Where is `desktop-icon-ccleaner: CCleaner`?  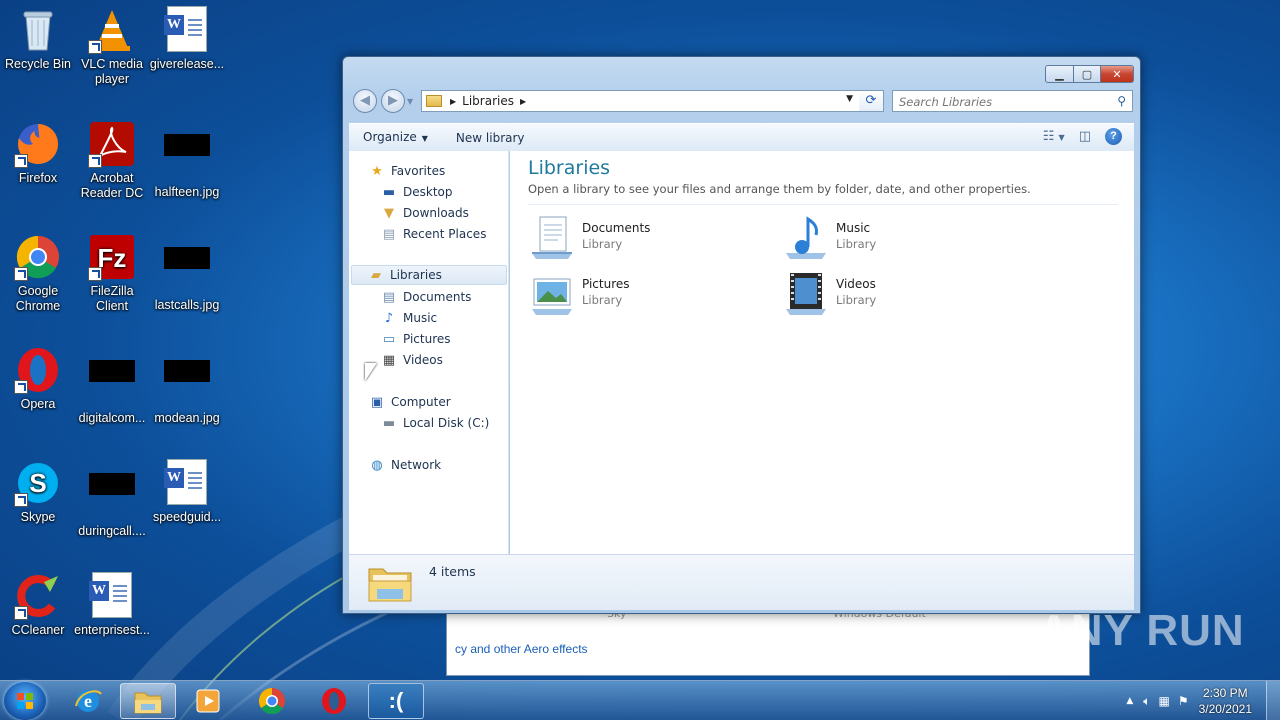 desktop-icon-ccleaner: CCleaner is located at coordinates (38, 605).